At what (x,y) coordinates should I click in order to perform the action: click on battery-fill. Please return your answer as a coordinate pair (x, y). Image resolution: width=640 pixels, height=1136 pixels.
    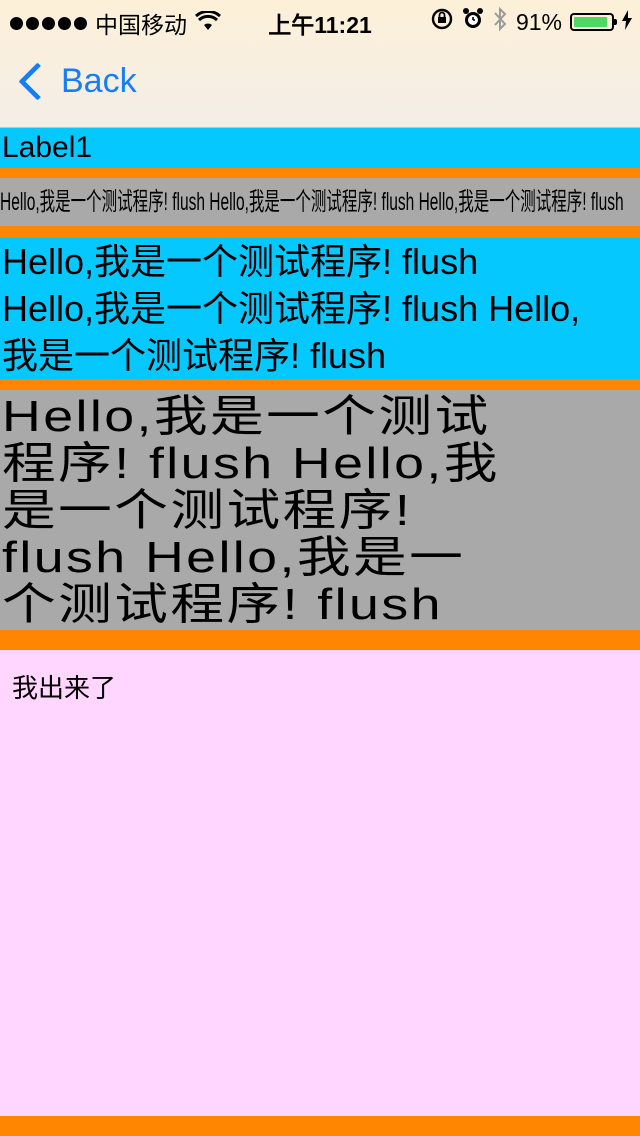
    Looking at the image, I should click on (590, 22).